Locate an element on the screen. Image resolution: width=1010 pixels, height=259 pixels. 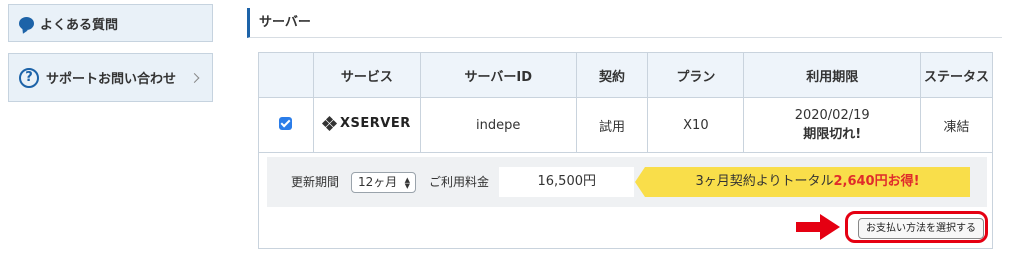
row-checkbox is located at coordinates (286, 123).